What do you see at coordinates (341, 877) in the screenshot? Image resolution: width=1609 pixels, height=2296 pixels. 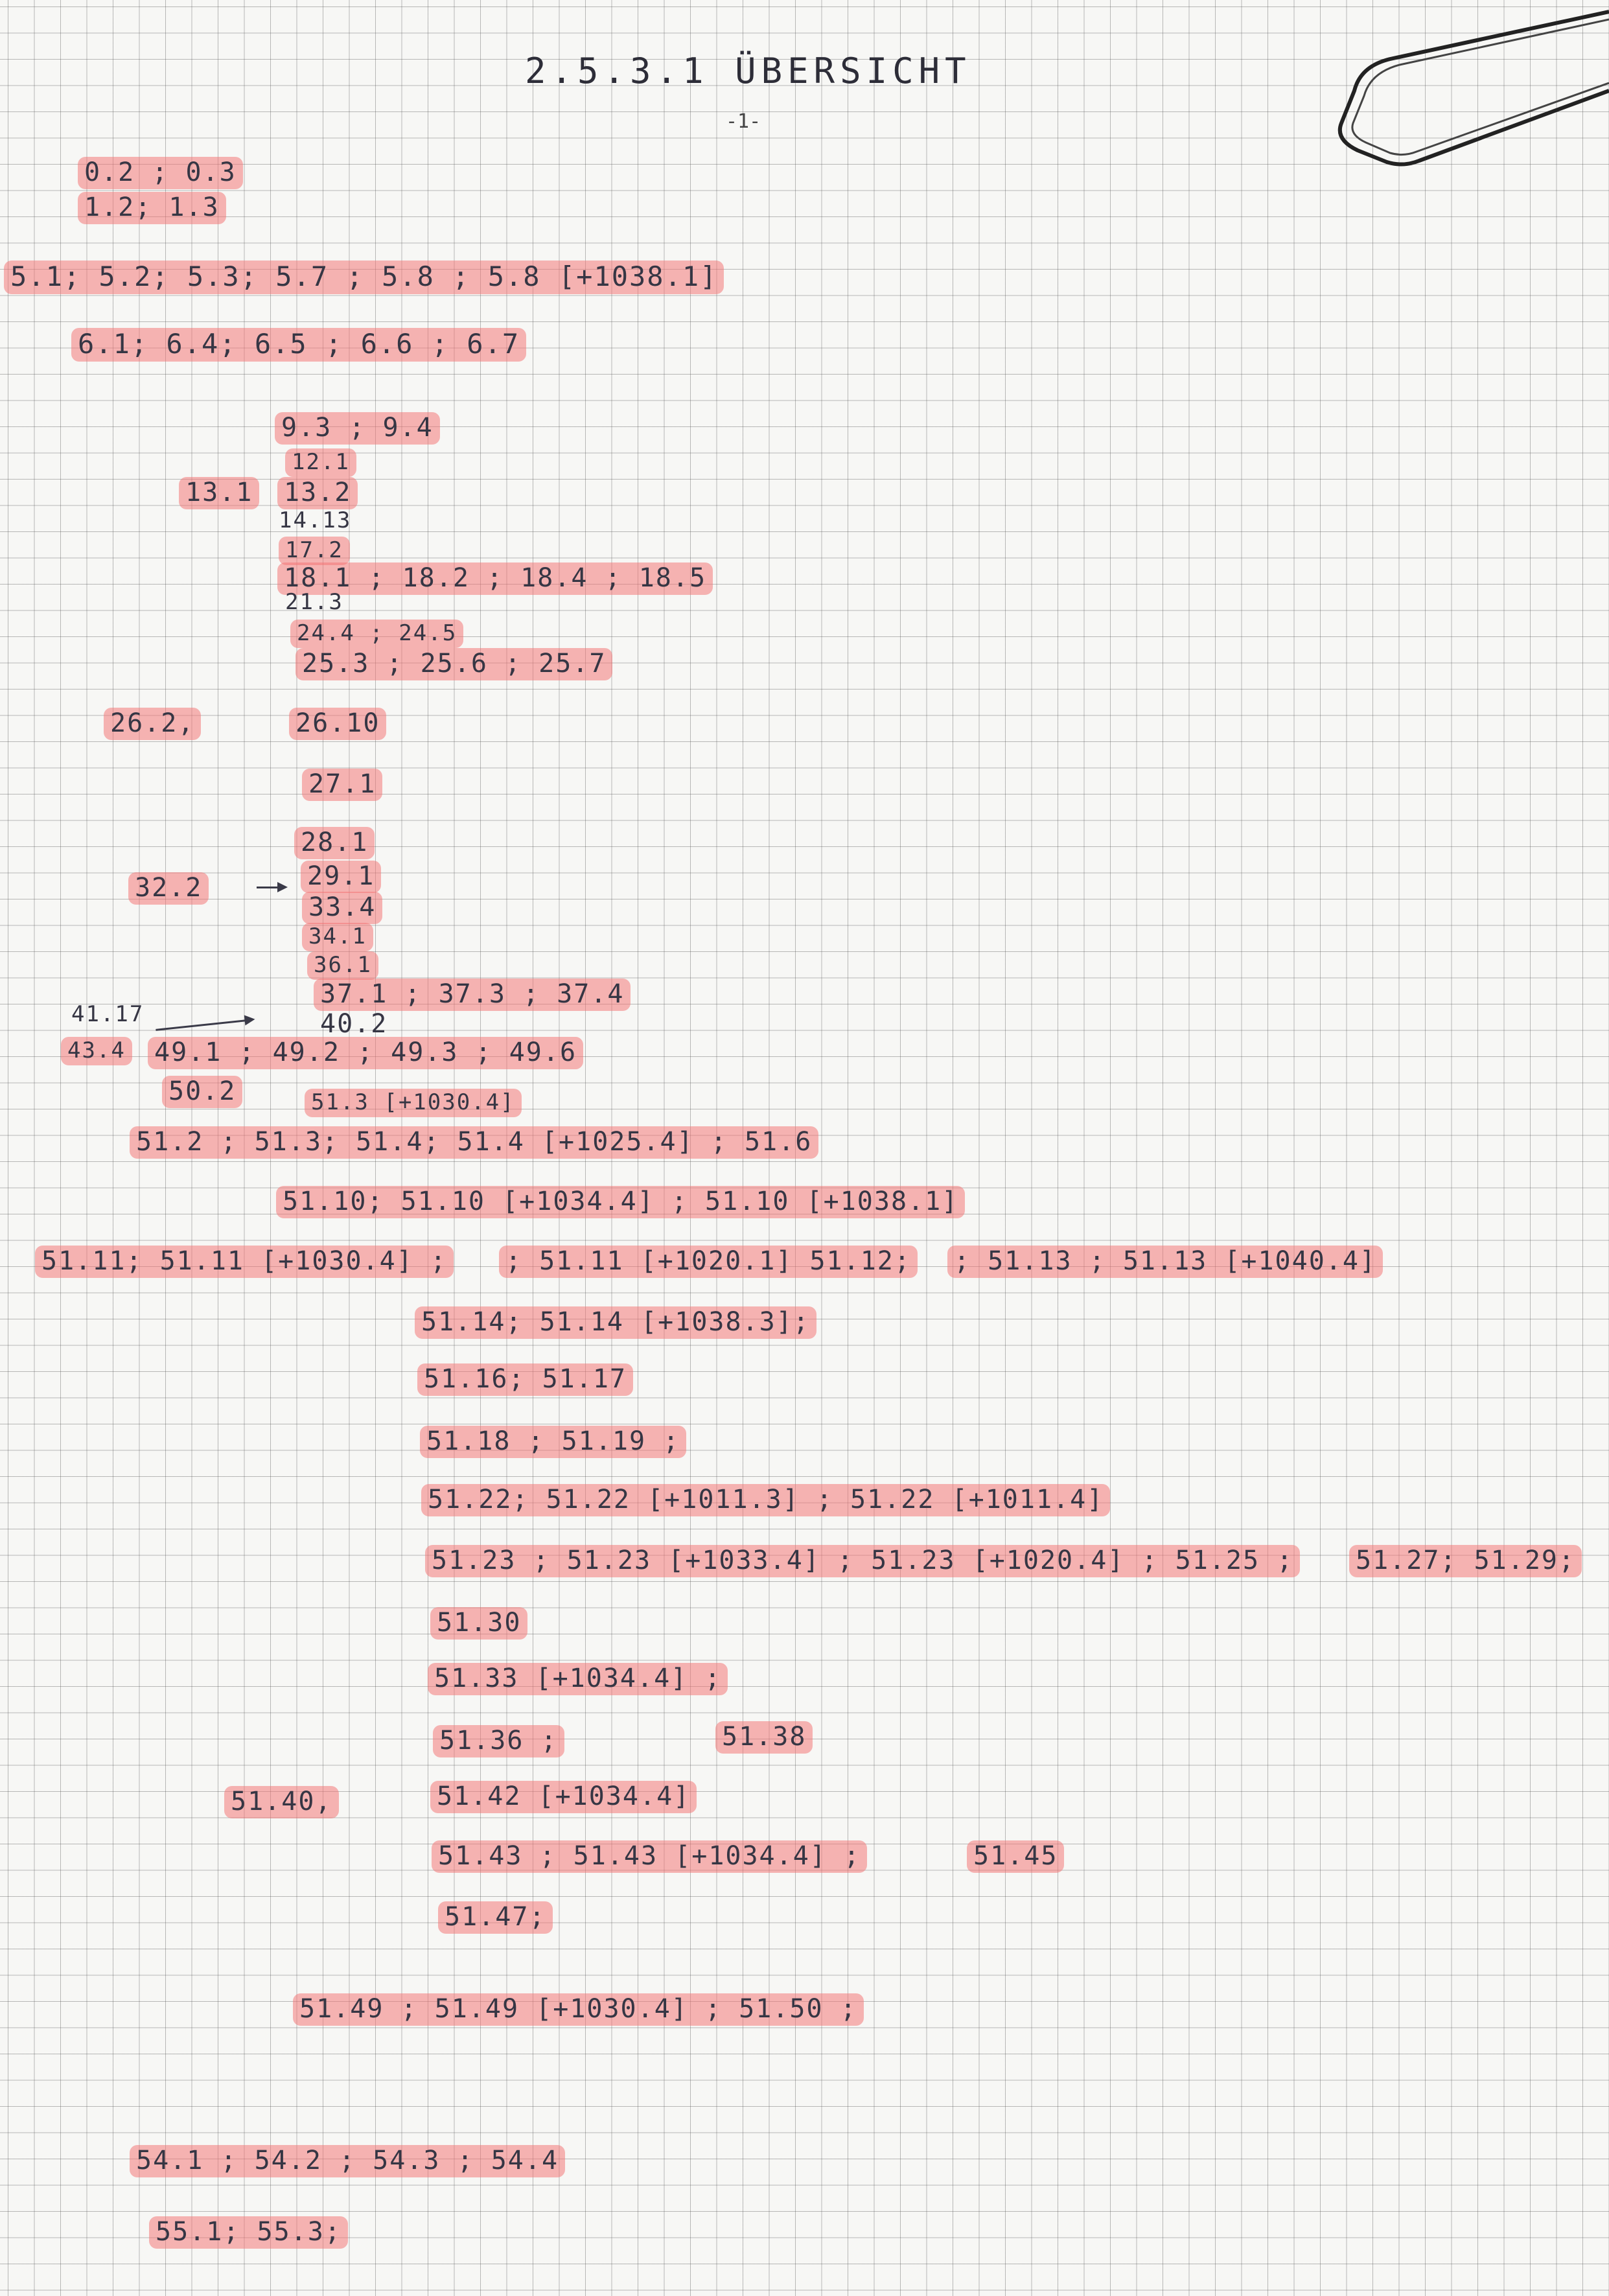 I see `entry-29-1: 29.1` at bounding box center [341, 877].